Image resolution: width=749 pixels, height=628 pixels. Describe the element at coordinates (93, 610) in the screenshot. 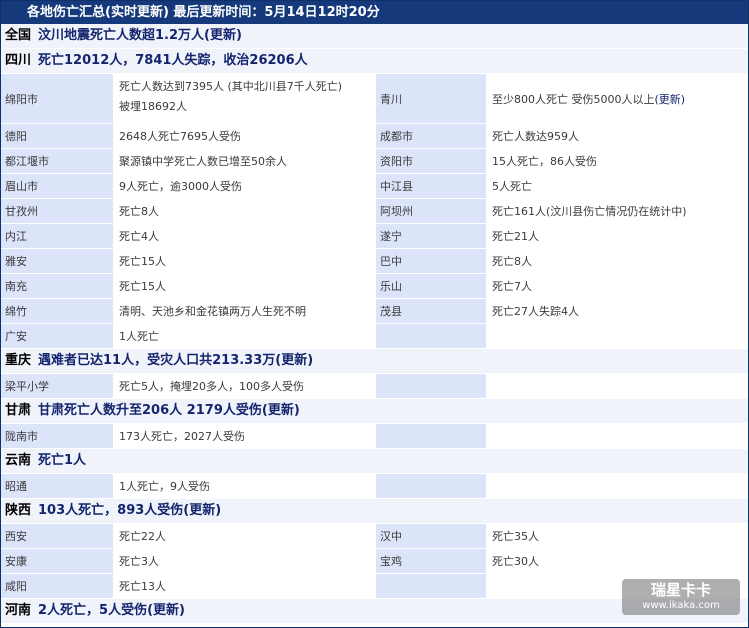

I see `section-headline: 2人死亡，5人受伤` at that location.